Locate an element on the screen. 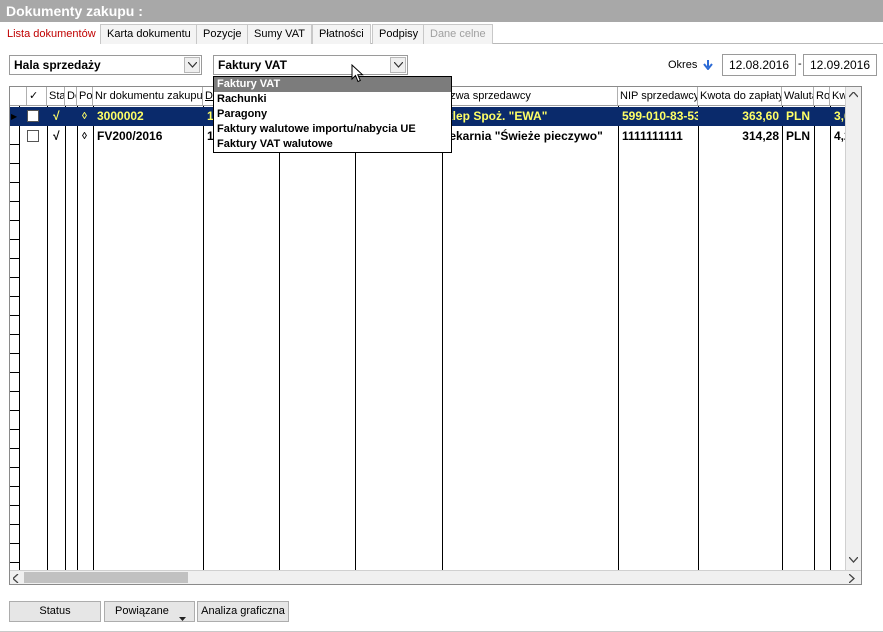  kwota-do-zaplaty-cell: 314,28 is located at coordinates (760, 136).